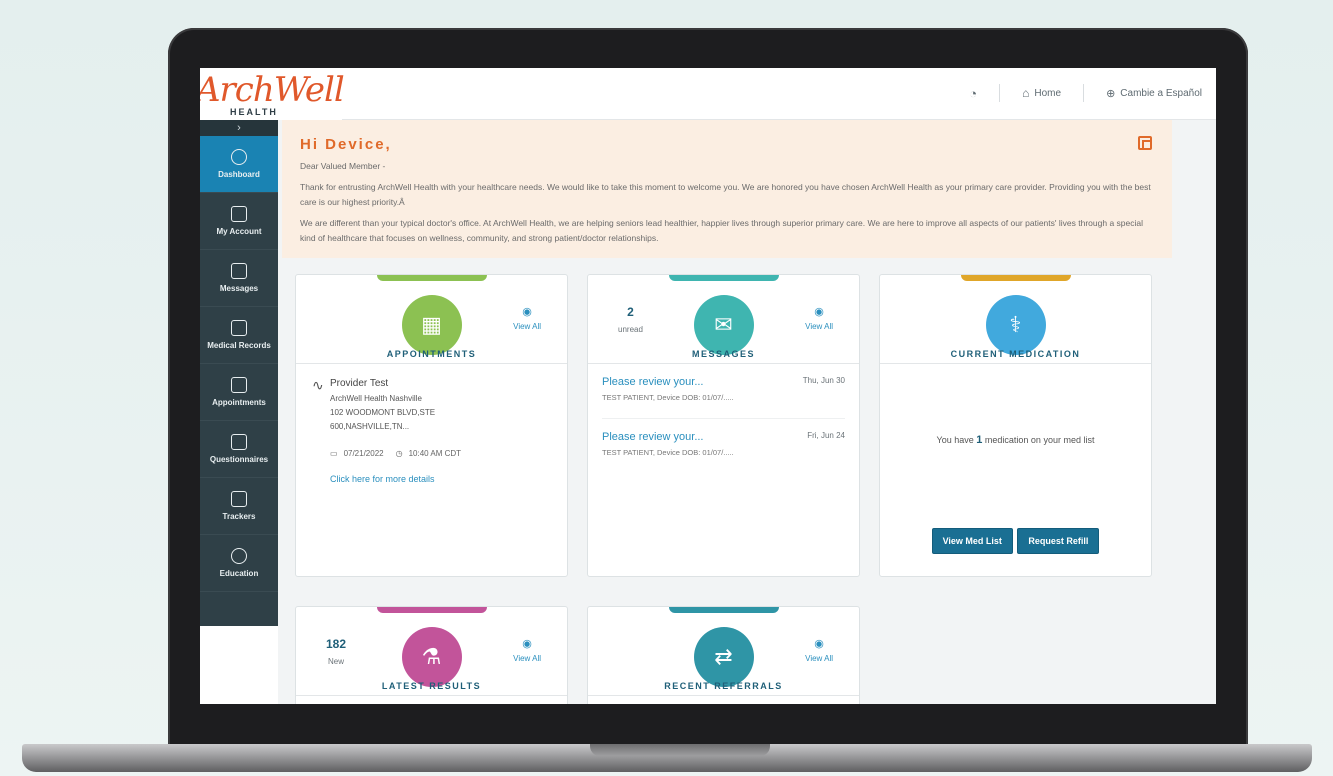 Image resolution: width=1333 pixels, height=776 pixels. I want to click on appointments-circle: ▦, so click(431, 325).